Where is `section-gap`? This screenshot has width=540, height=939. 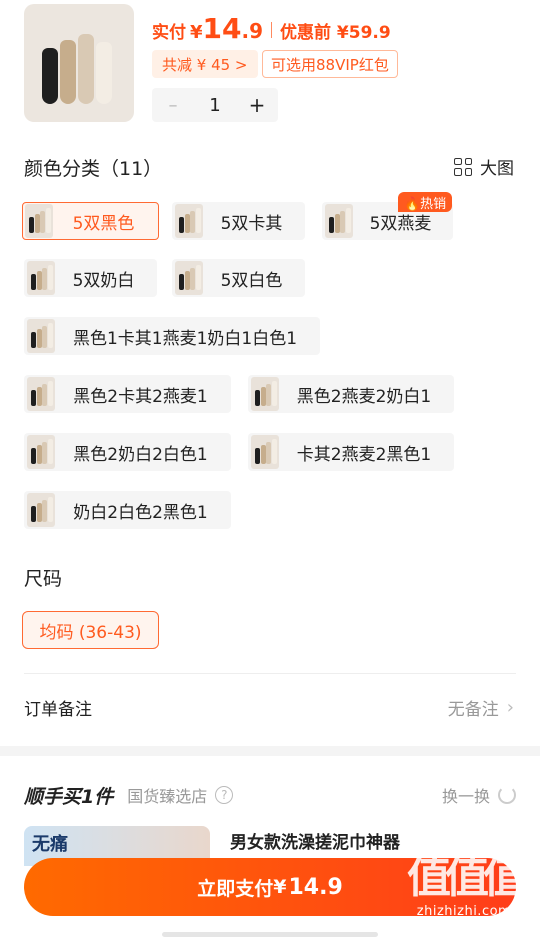 section-gap is located at coordinates (270, 751).